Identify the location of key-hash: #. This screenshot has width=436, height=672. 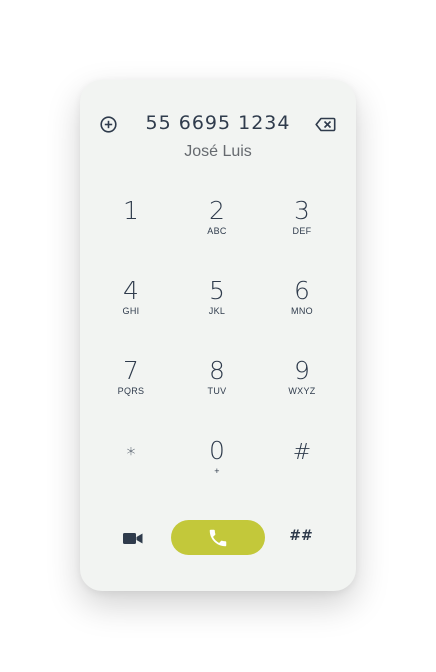
(302, 468).